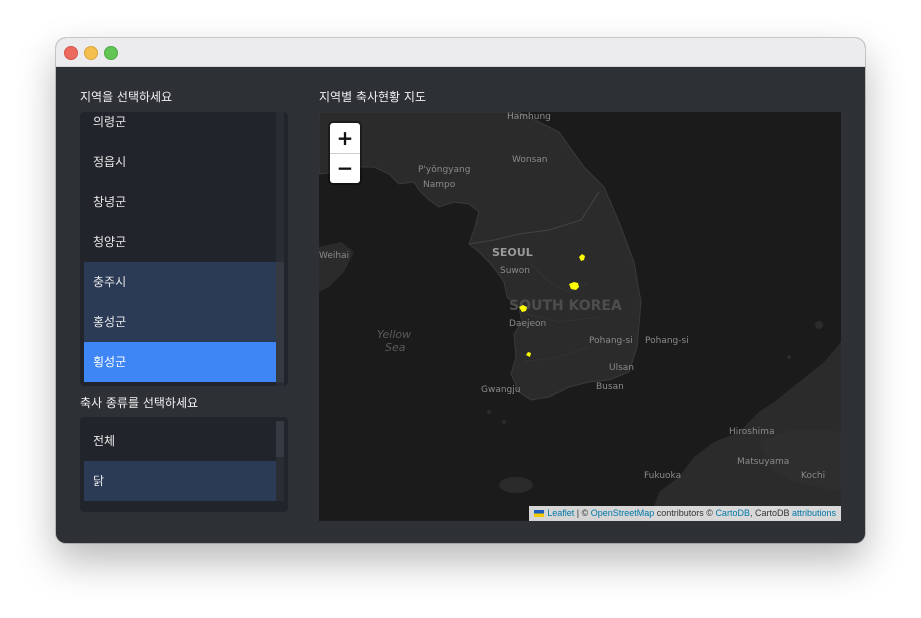 The height and width of the screenshot is (618, 921). What do you see at coordinates (345, 168) in the screenshot?
I see `zoom-out-button: −` at bounding box center [345, 168].